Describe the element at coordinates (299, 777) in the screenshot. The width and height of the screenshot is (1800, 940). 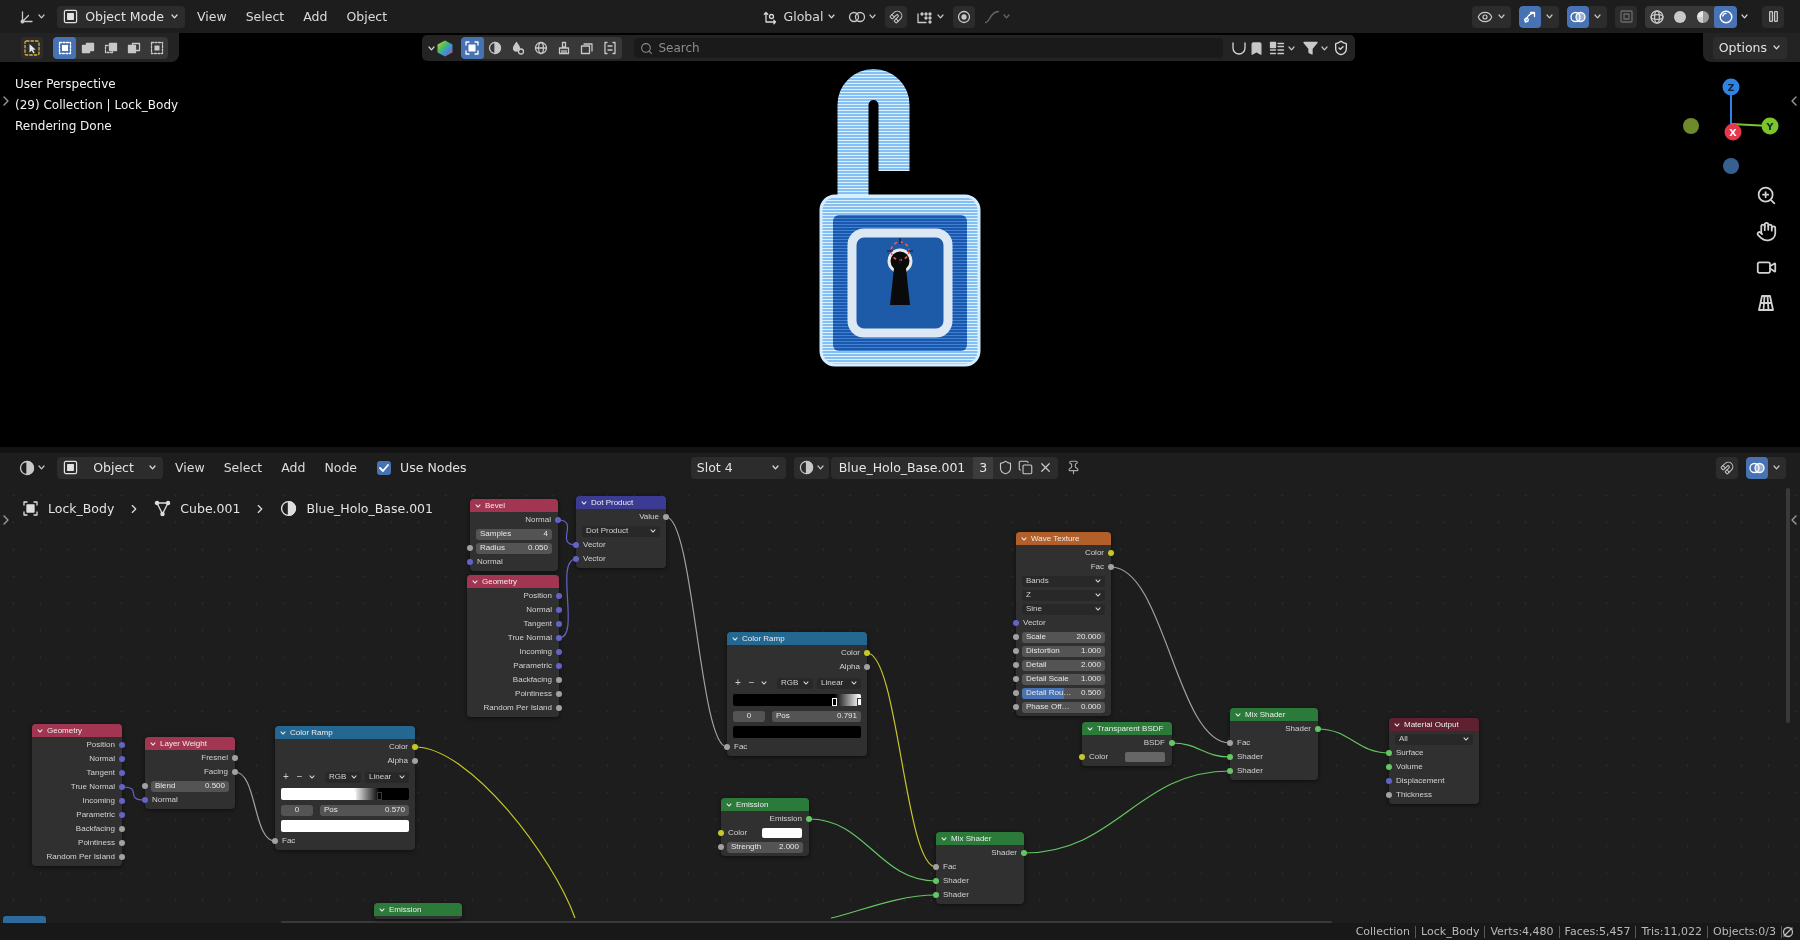
I see `remove-stop-button: −` at that location.